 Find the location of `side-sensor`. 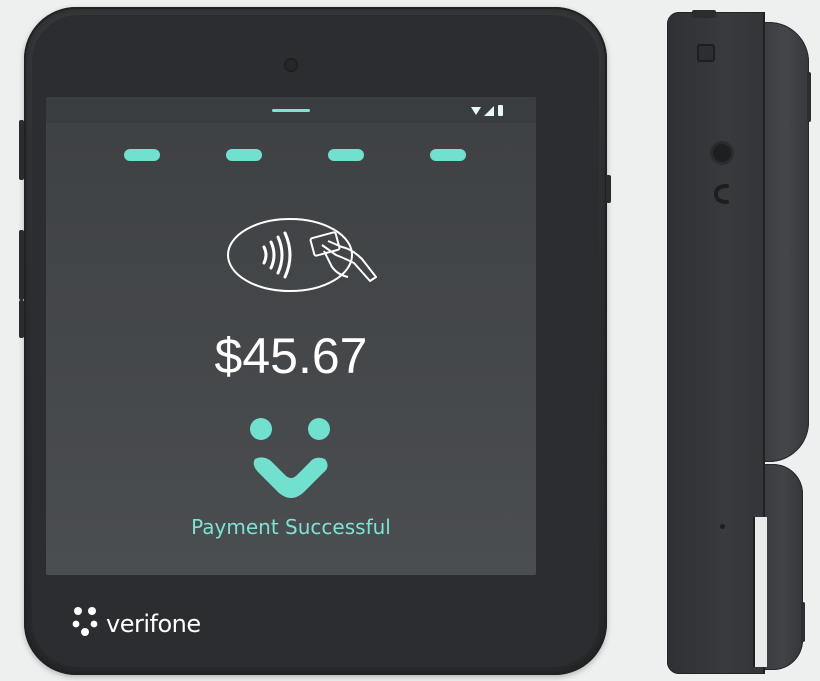

side-sensor is located at coordinates (706, 53).